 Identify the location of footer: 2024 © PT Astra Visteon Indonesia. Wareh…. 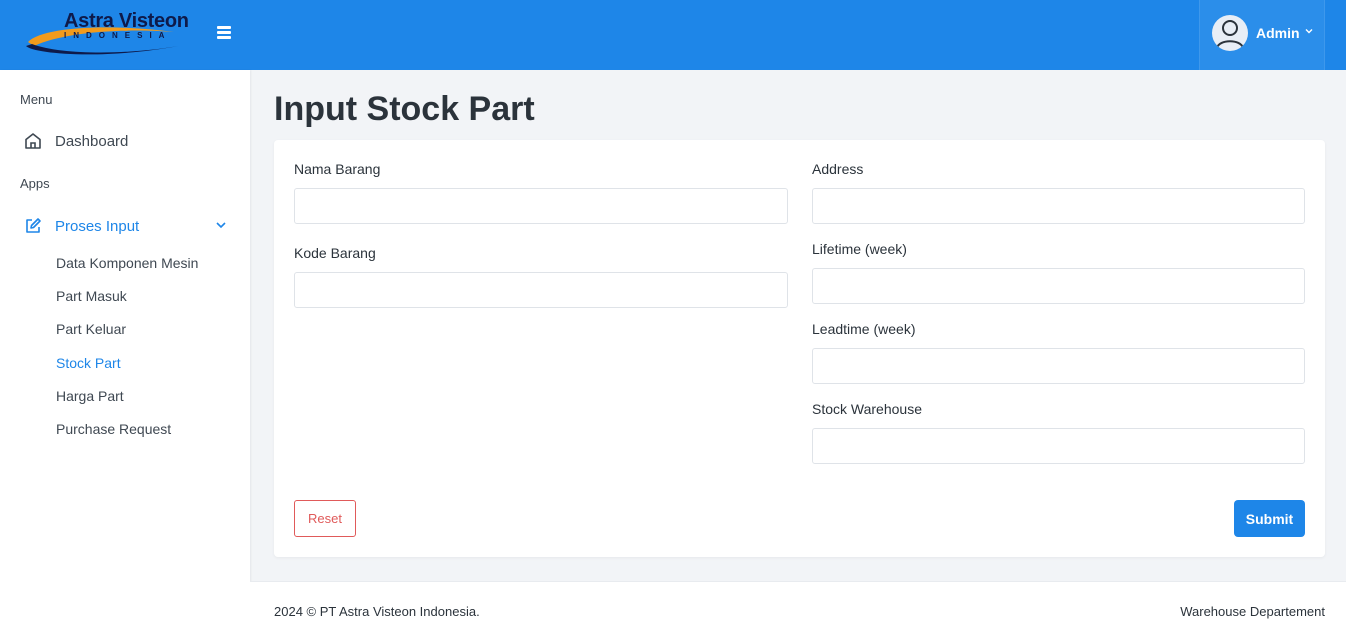
(798, 609).